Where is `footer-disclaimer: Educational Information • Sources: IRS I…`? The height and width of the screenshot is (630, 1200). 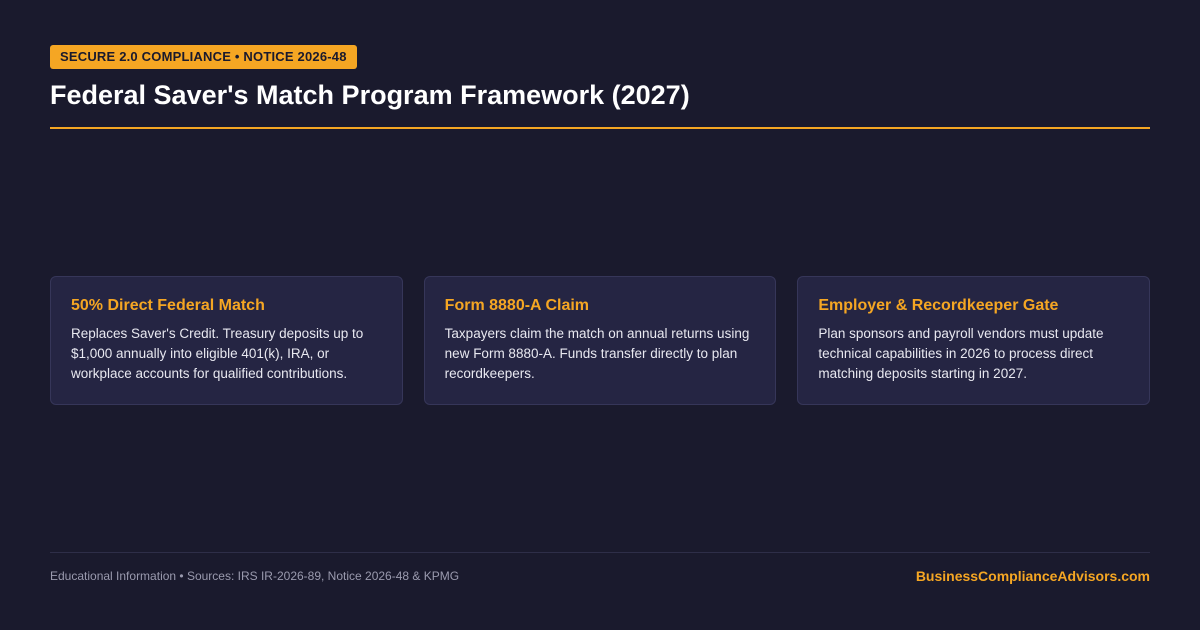 footer-disclaimer: Educational Information • Sources: IRS I… is located at coordinates (255, 576).